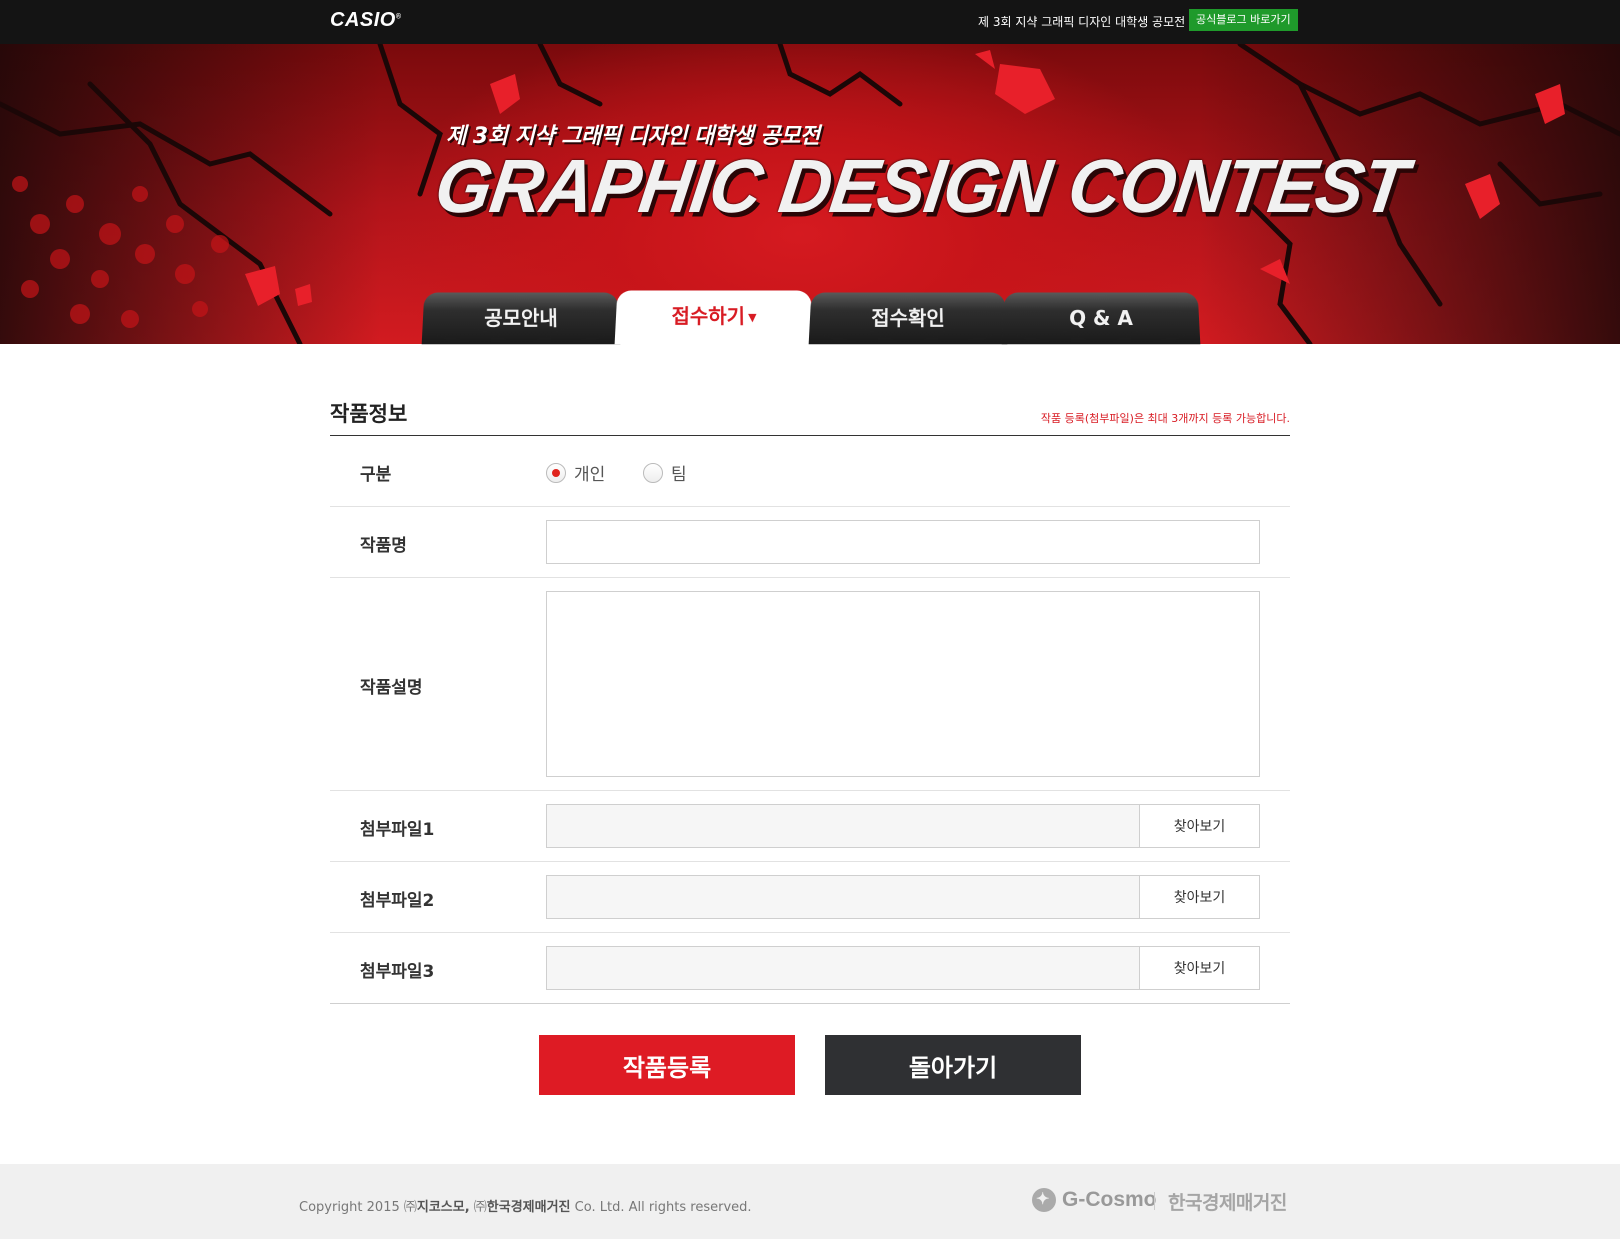 Image resolution: width=1620 pixels, height=1239 pixels. What do you see at coordinates (810, 471) in the screenshot?
I see `row-category: 구분 개인 팀` at bounding box center [810, 471].